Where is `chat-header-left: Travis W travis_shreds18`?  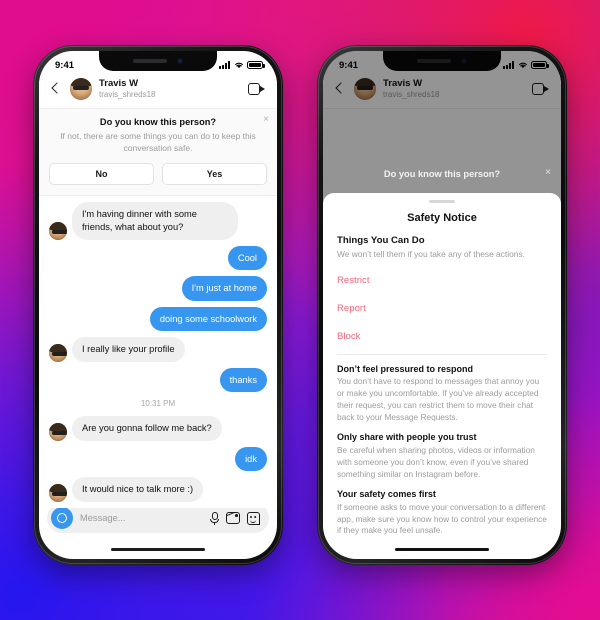 chat-header-left: Travis W travis_shreds18 is located at coordinates (158, 92).